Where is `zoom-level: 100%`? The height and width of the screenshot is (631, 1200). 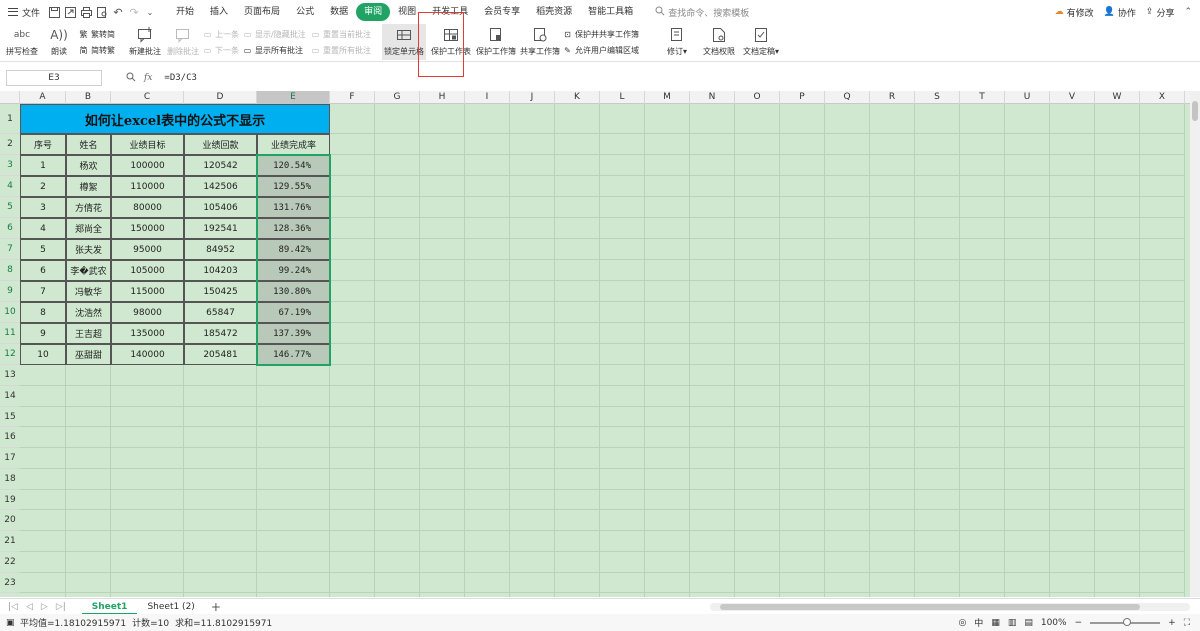
zoom-level: 100% is located at coordinates (1054, 623).